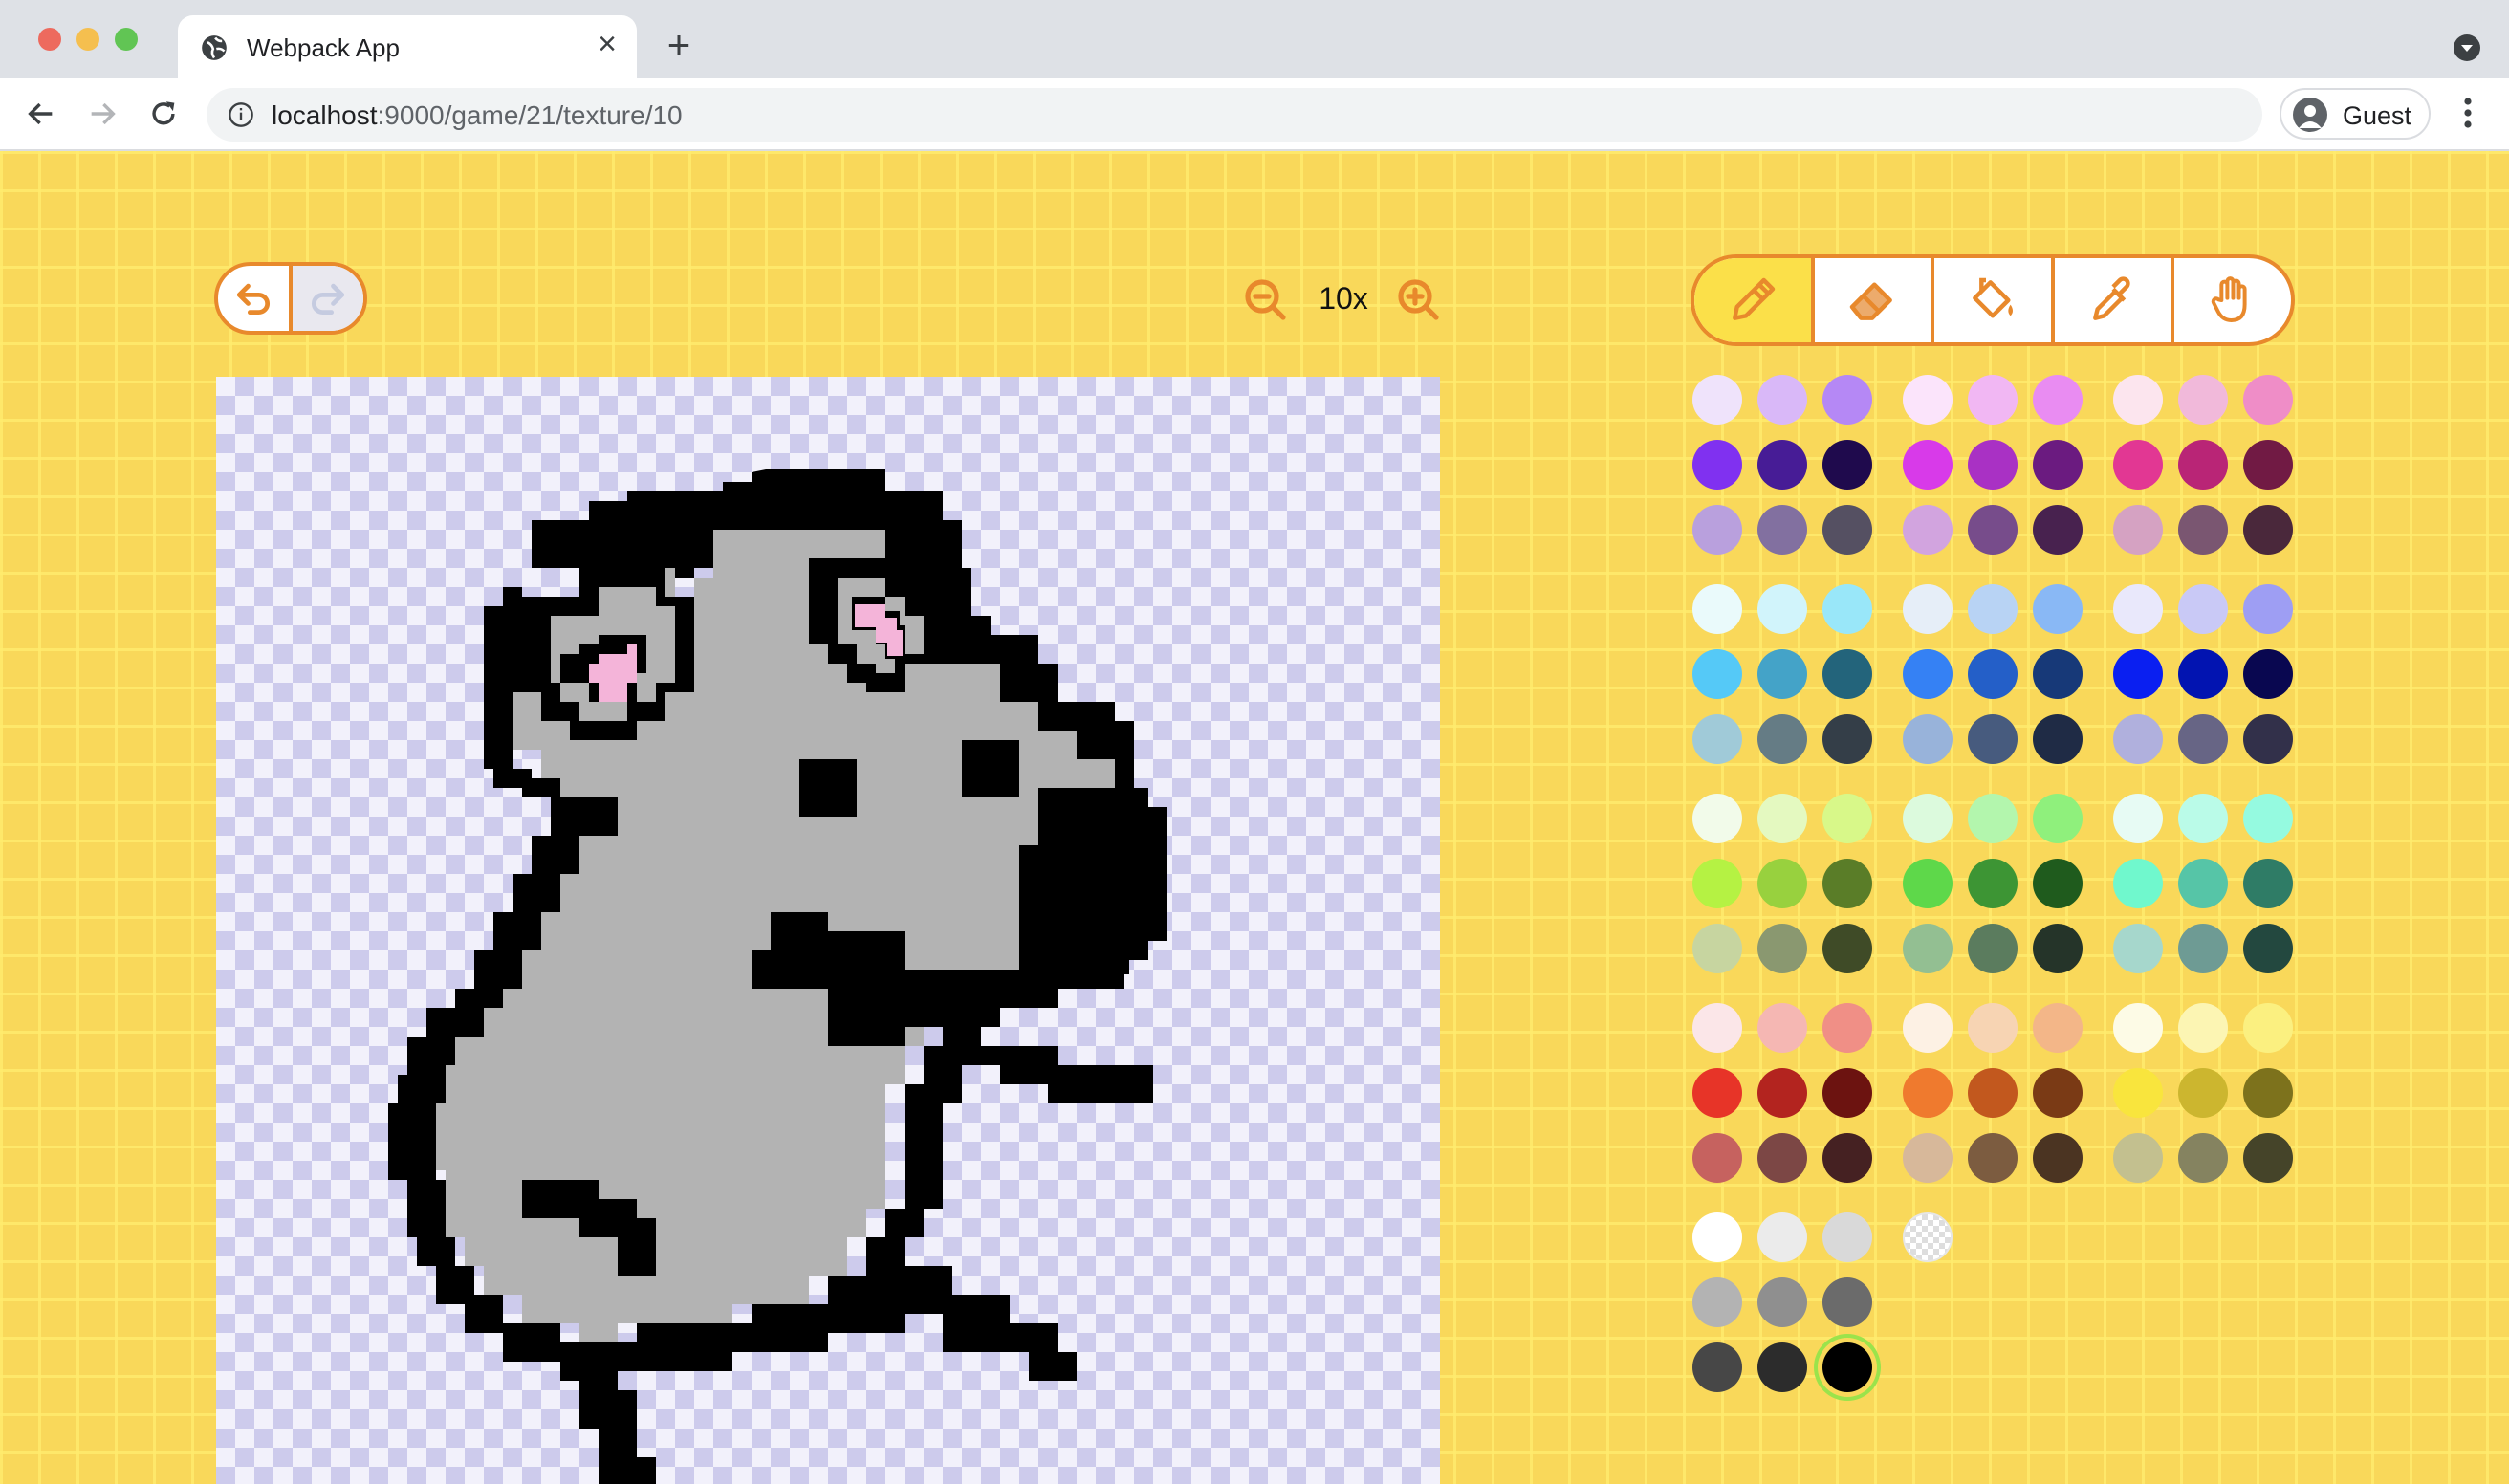 This screenshot has height=1484, width=2509. What do you see at coordinates (607, 44) in the screenshot?
I see `close-tab-icon: ×` at bounding box center [607, 44].